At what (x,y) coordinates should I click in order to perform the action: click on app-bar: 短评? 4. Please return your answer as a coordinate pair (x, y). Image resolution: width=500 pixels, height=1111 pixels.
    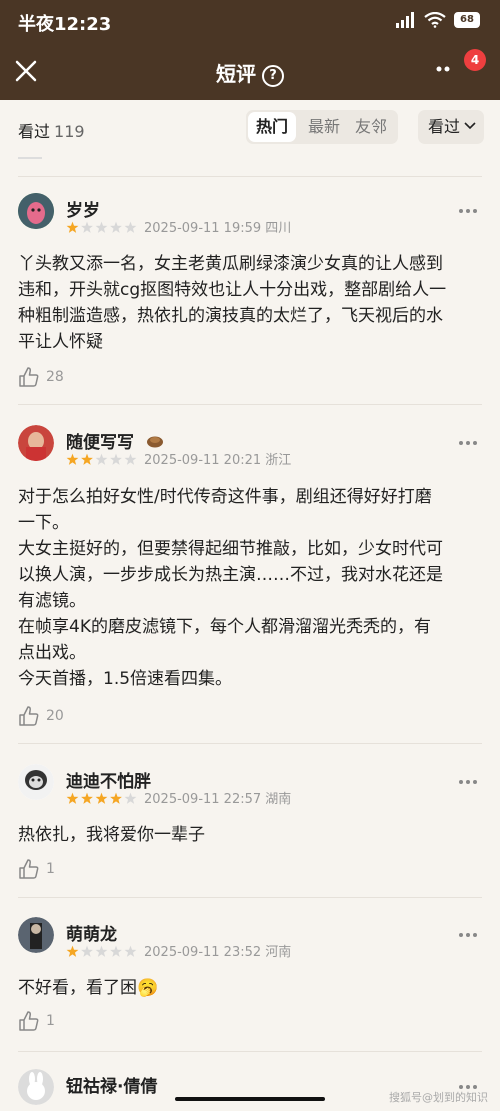
    Looking at the image, I should click on (250, 71).